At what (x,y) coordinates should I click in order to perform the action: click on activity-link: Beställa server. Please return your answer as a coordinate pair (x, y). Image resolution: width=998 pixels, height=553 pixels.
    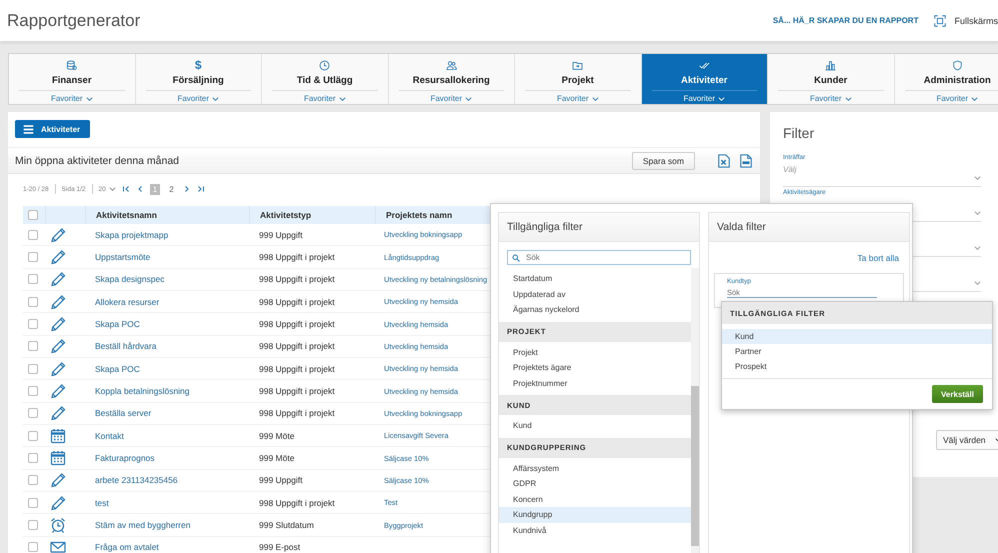
    Looking at the image, I should click on (167, 413).